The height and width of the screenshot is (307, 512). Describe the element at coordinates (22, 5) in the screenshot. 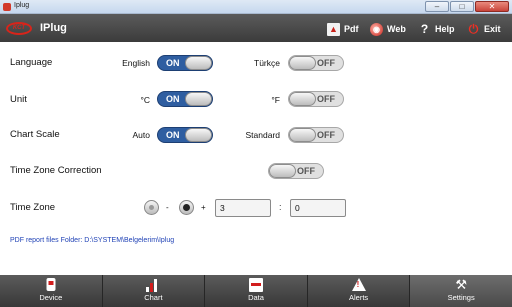

I see `window-title: Iplug` at that location.